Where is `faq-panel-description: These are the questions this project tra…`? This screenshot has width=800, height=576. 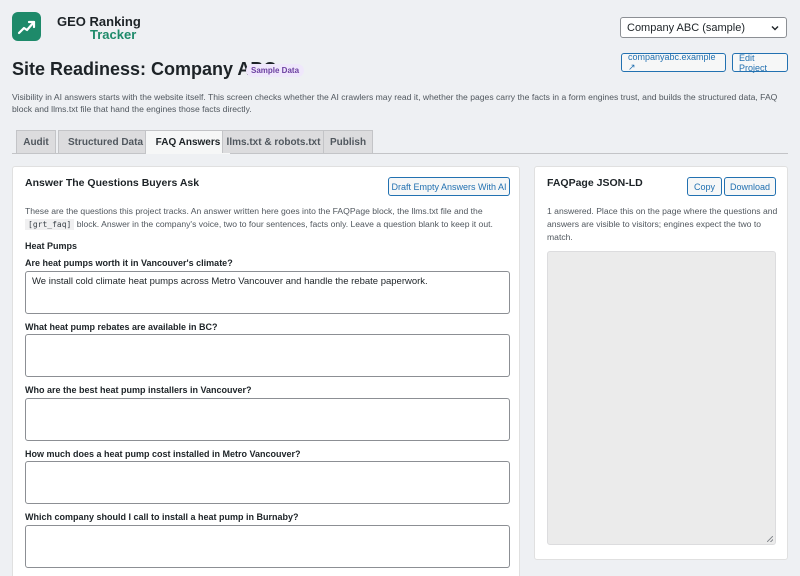 faq-panel-description: These are the questions this project tra… is located at coordinates (265, 218).